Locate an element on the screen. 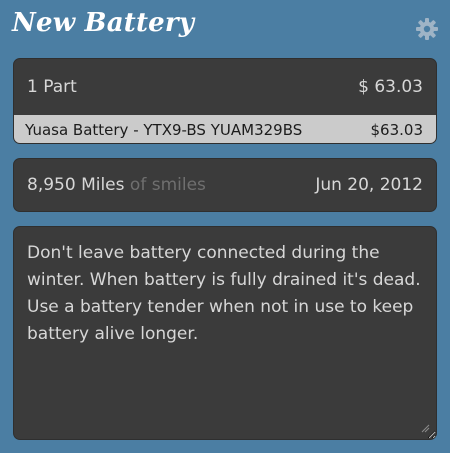 The width and height of the screenshot is (450, 453). parts-count: 1 Part is located at coordinates (52, 87).